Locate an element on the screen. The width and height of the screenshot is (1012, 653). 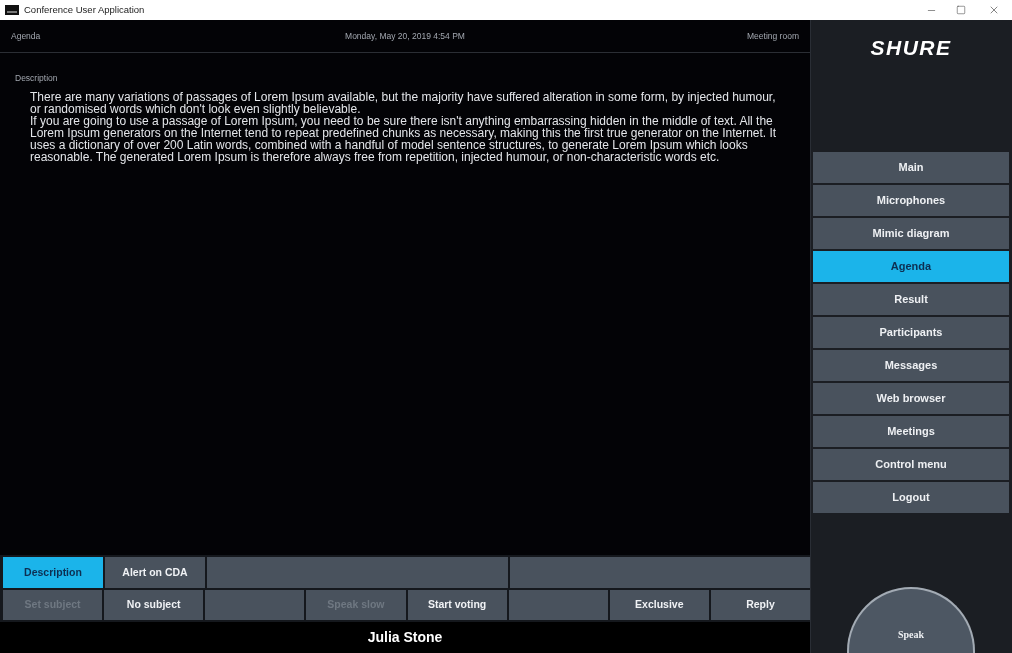
menu-item: Result is located at coordinates (911, 299).